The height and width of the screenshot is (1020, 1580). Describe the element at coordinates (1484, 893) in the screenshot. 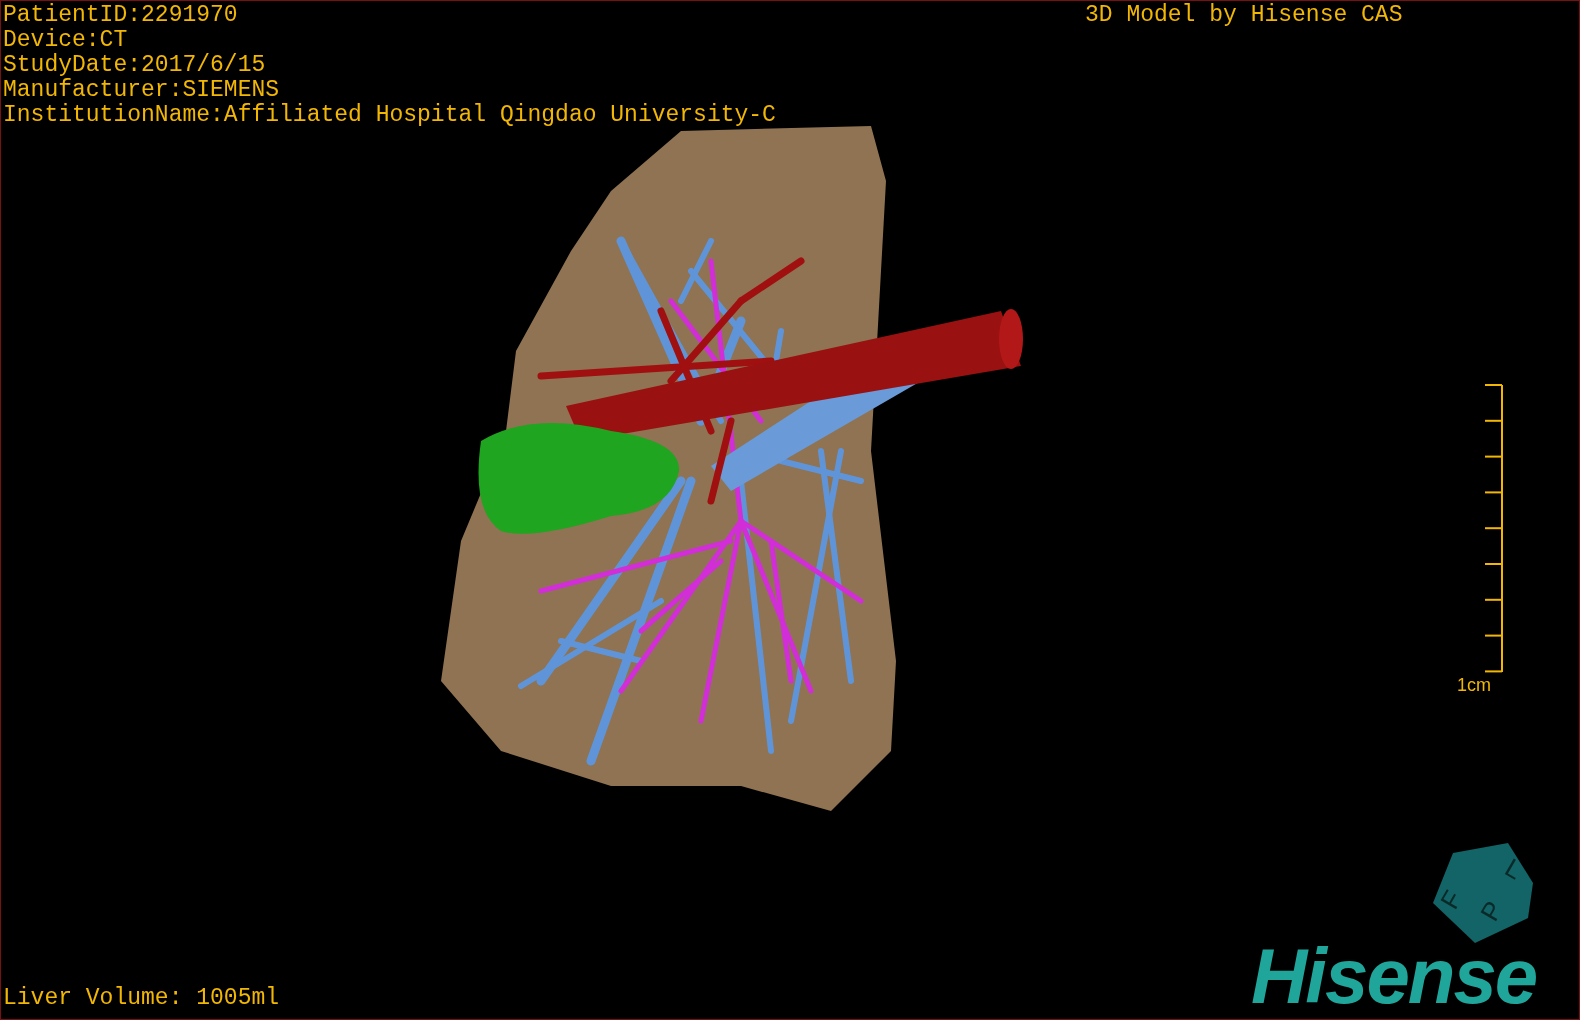

I see `orientation-cube: F L P` at that location.